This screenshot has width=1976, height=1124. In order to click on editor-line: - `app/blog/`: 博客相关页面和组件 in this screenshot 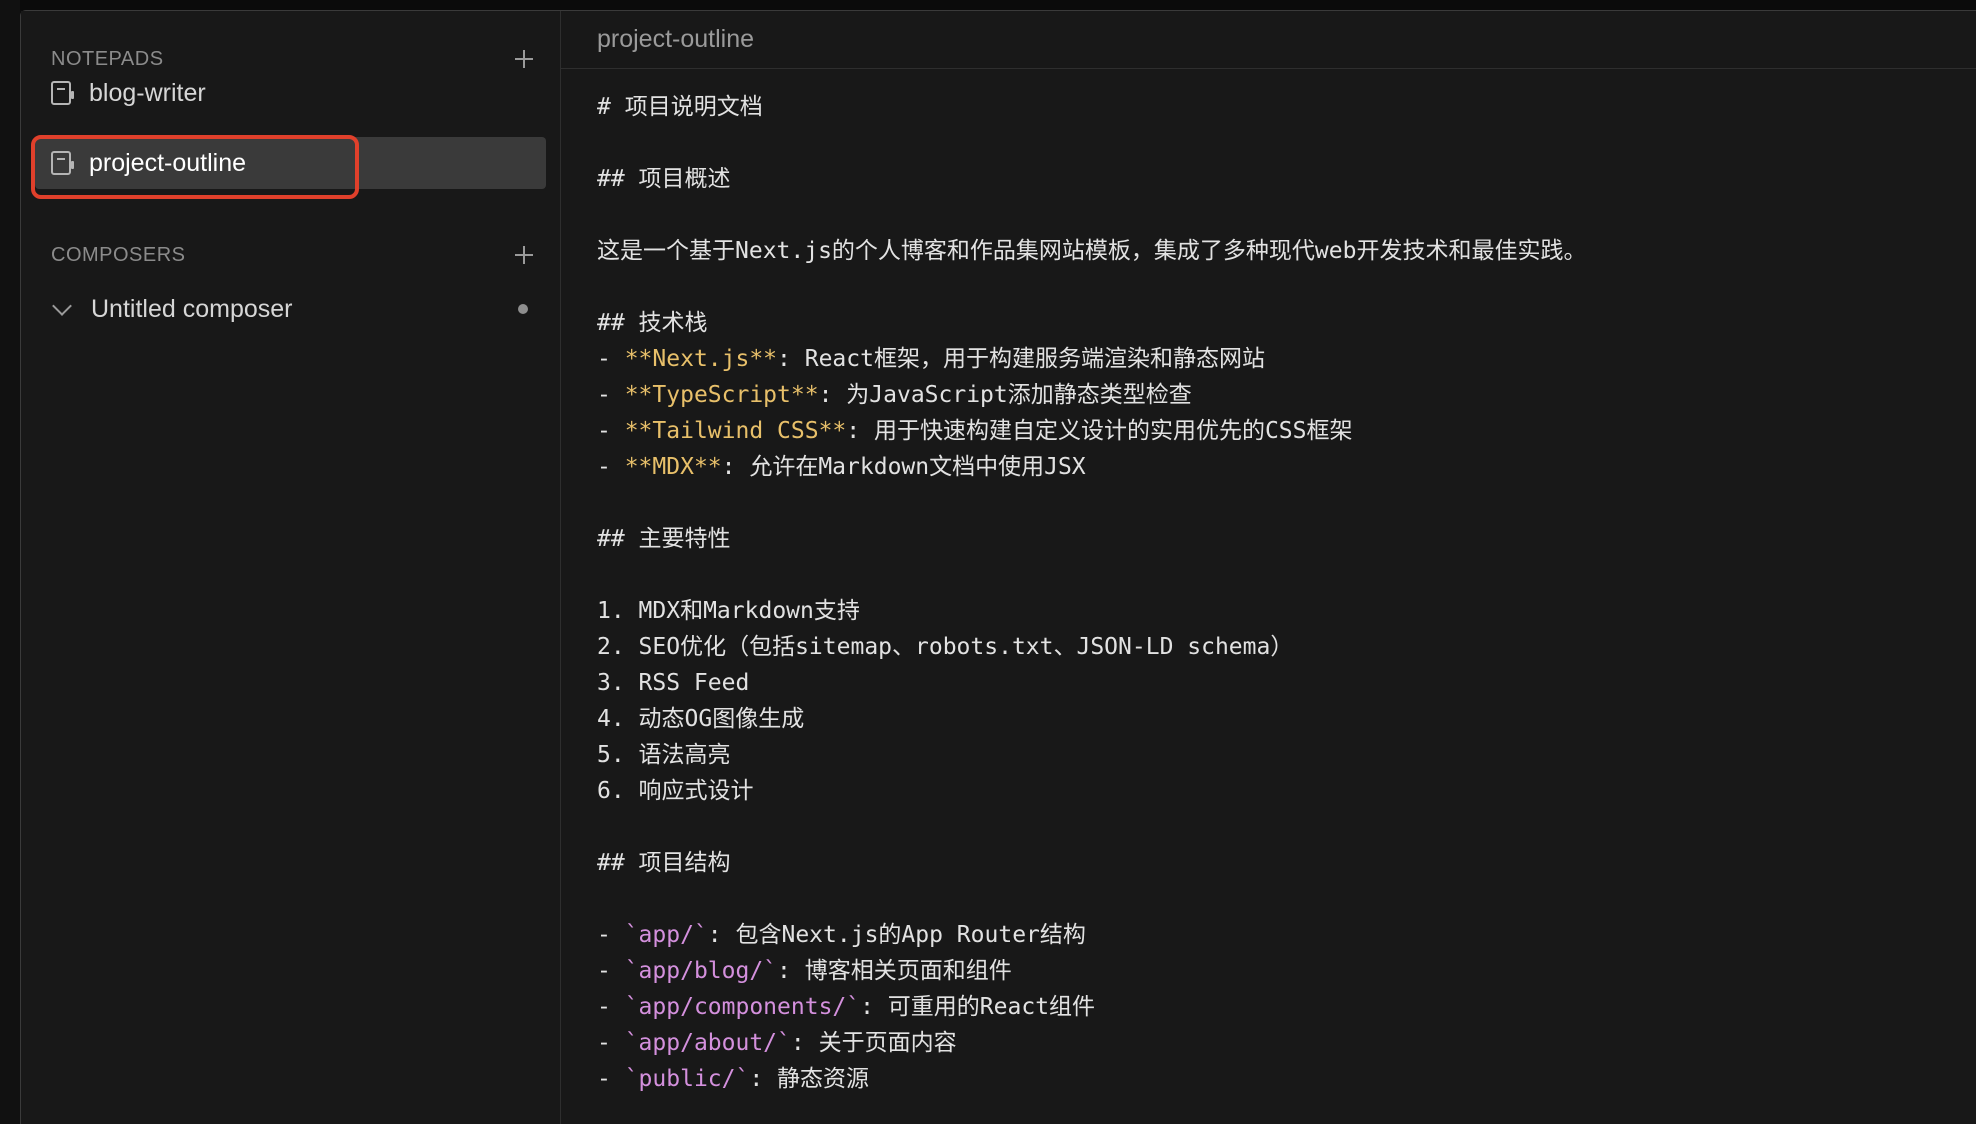, I will do `click(1268, 971)`.